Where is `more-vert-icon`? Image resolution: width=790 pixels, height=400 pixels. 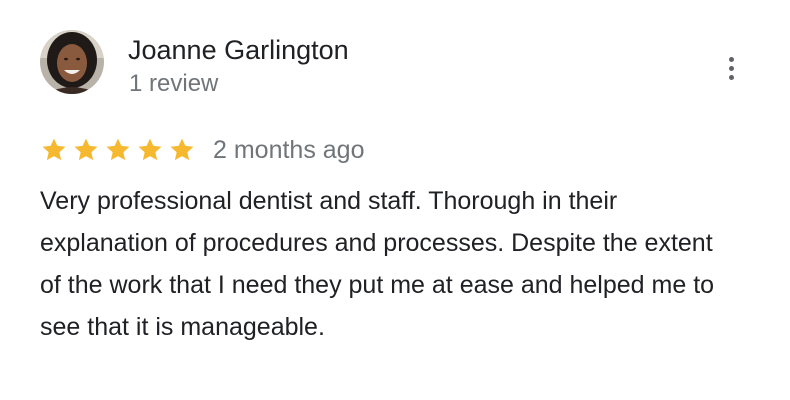 more-vert-icon is located at coordinates (731, 68).